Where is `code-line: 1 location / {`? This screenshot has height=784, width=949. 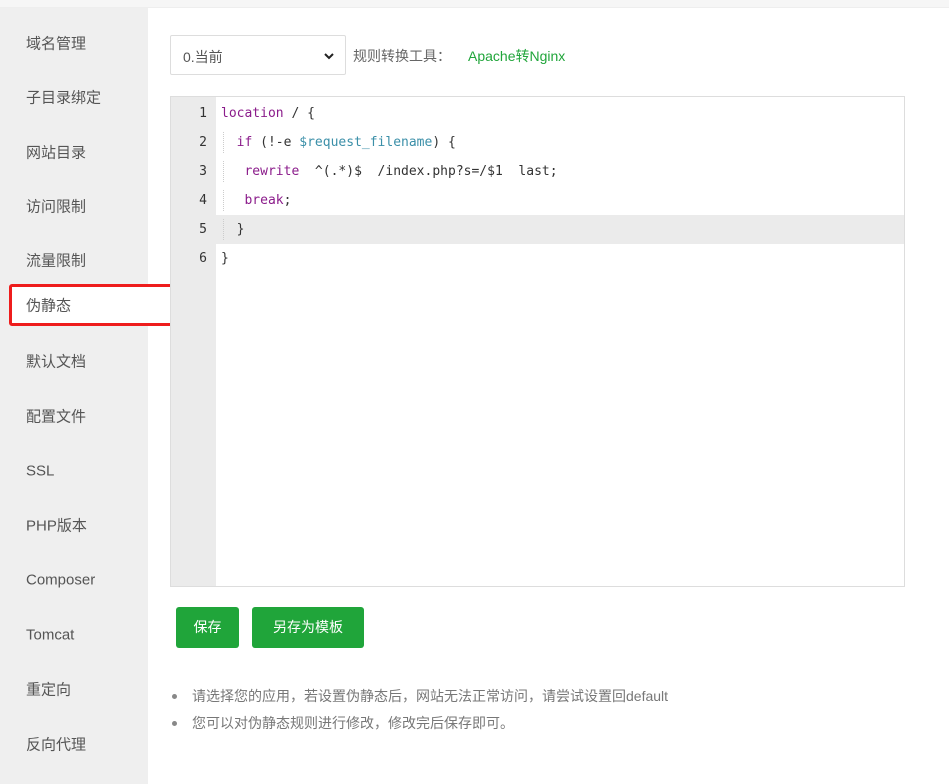
code-line: 1 location / { is located at coordinates (537, 113).